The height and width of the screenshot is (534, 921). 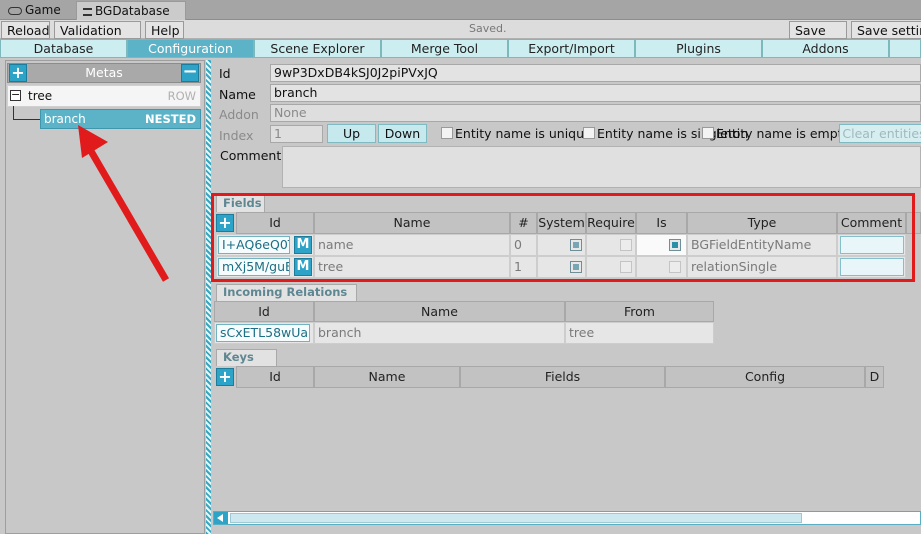 What do you see at coordinates (236, 135) in the screenshot?
I see `index-label: Index` at bounding box center [236, 135].